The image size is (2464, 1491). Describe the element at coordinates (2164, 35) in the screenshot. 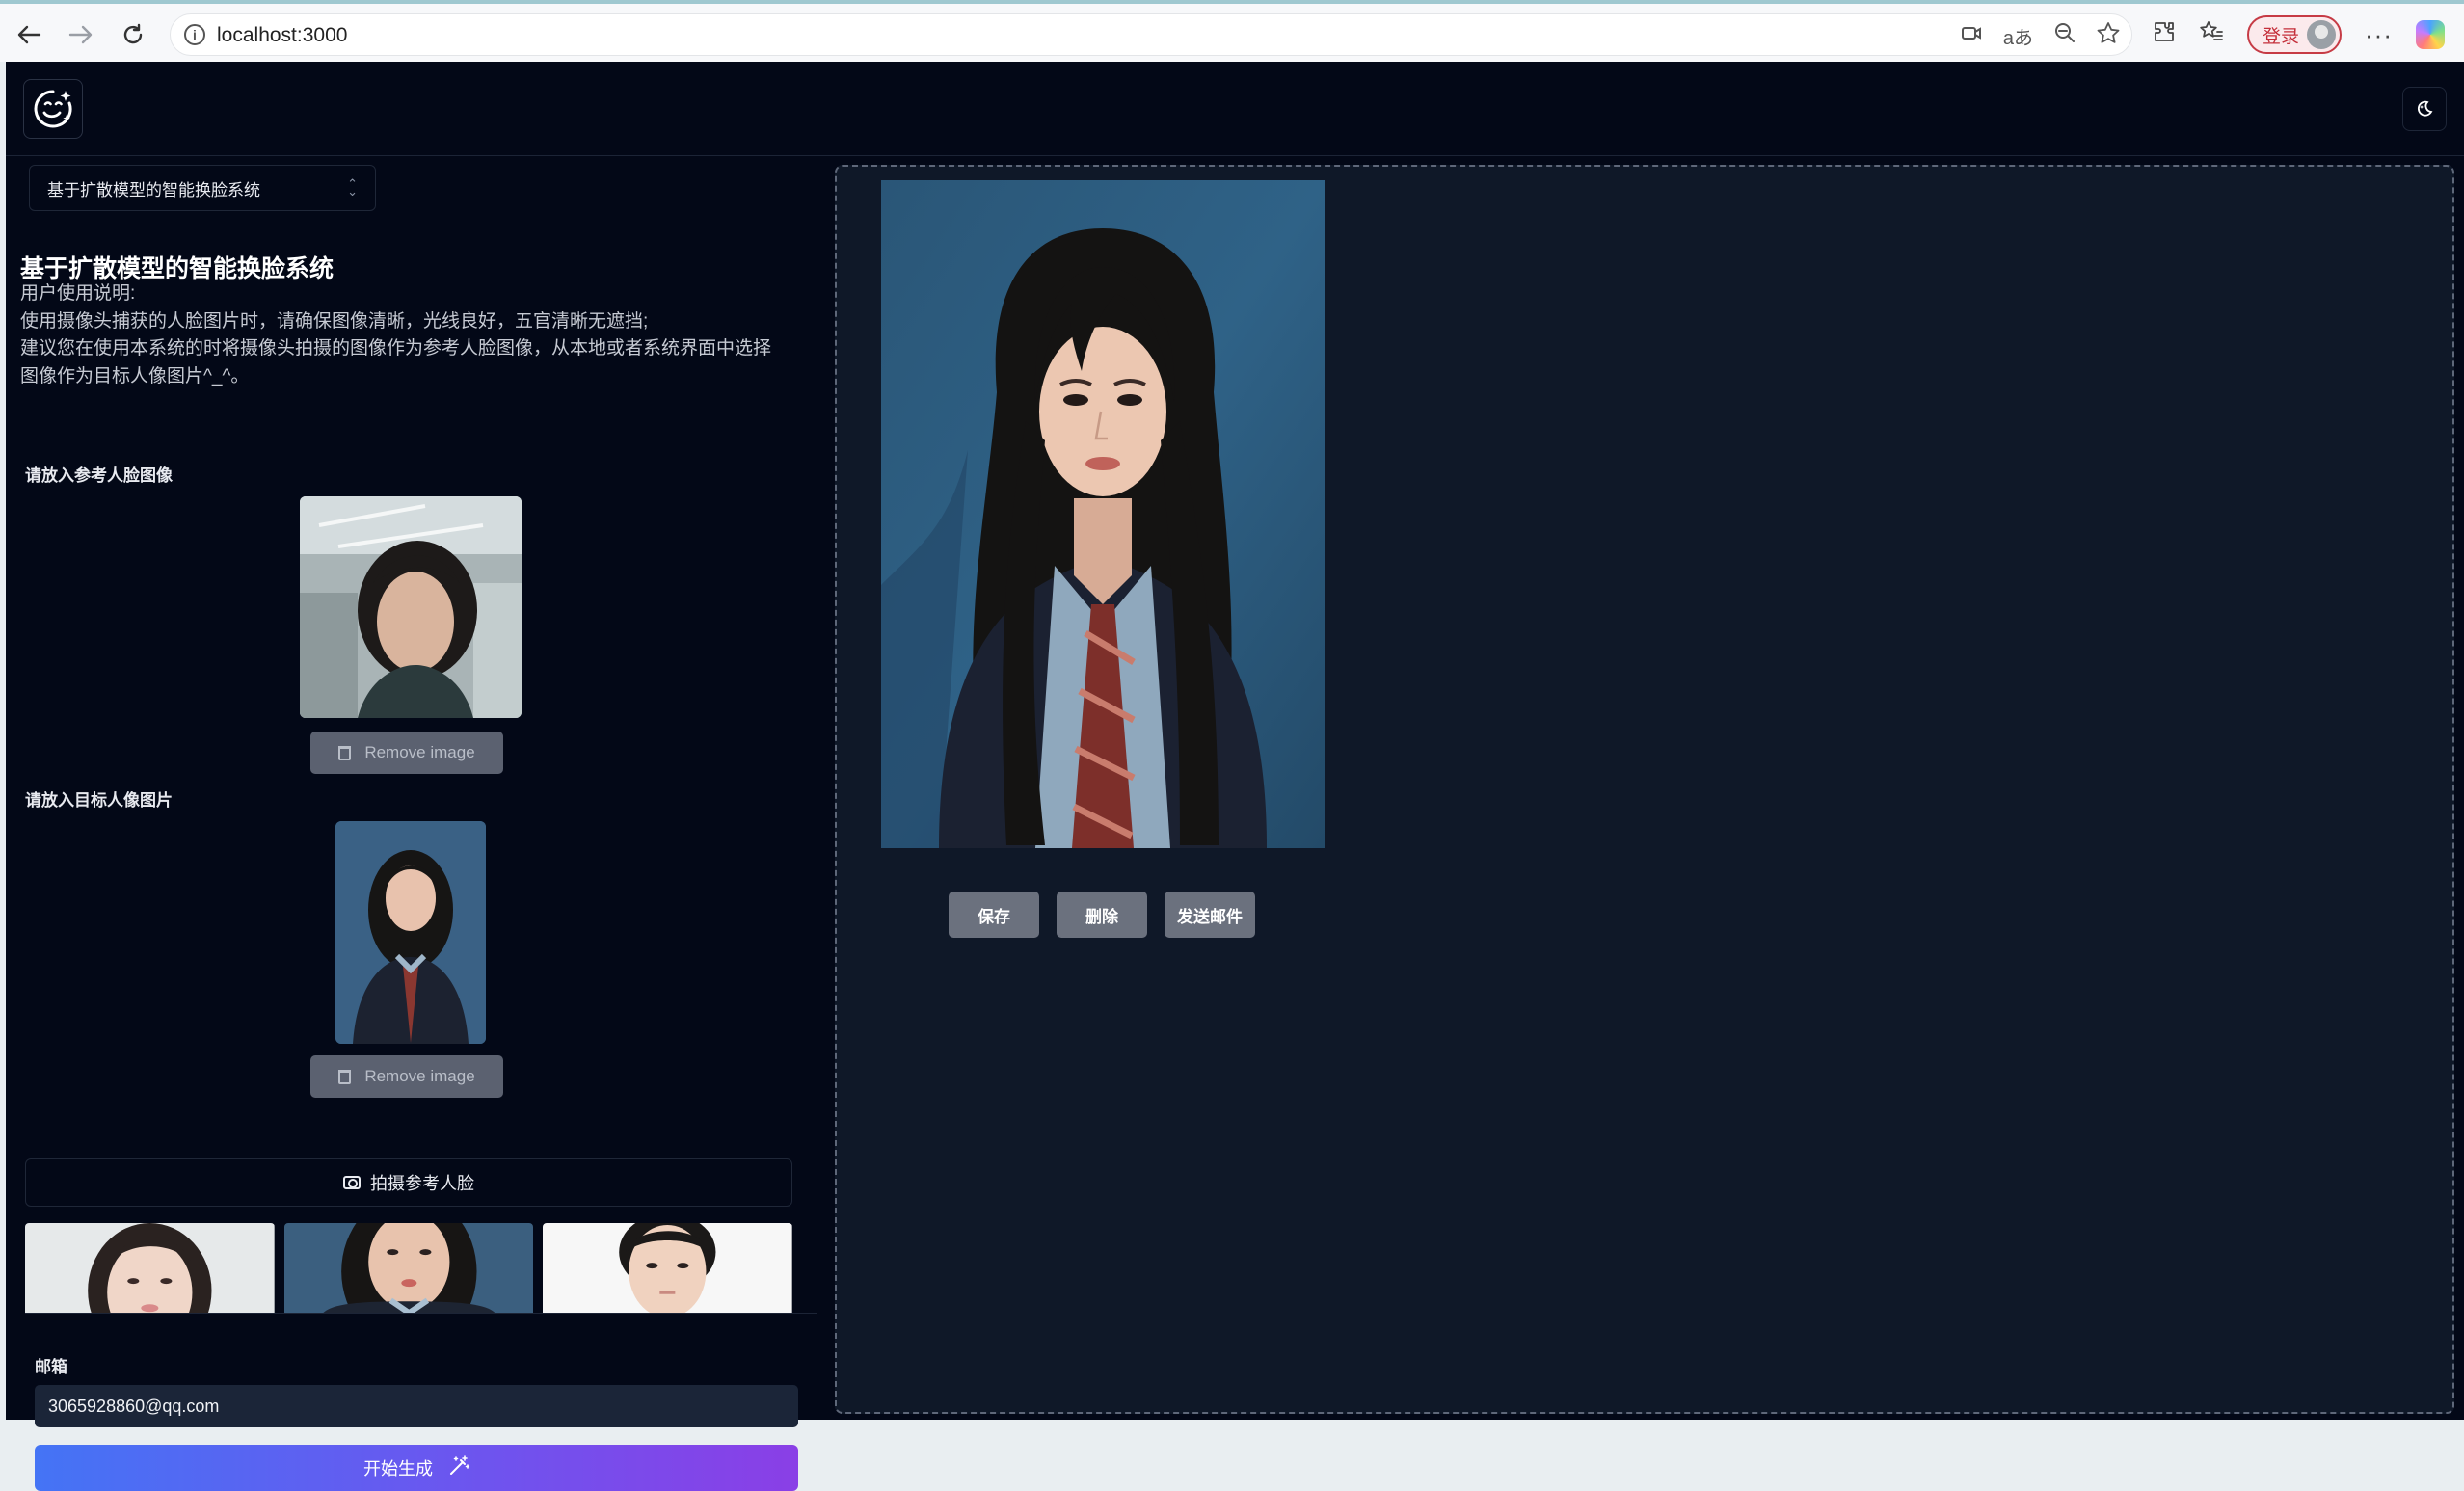

I see `extensions-icon` at that location.